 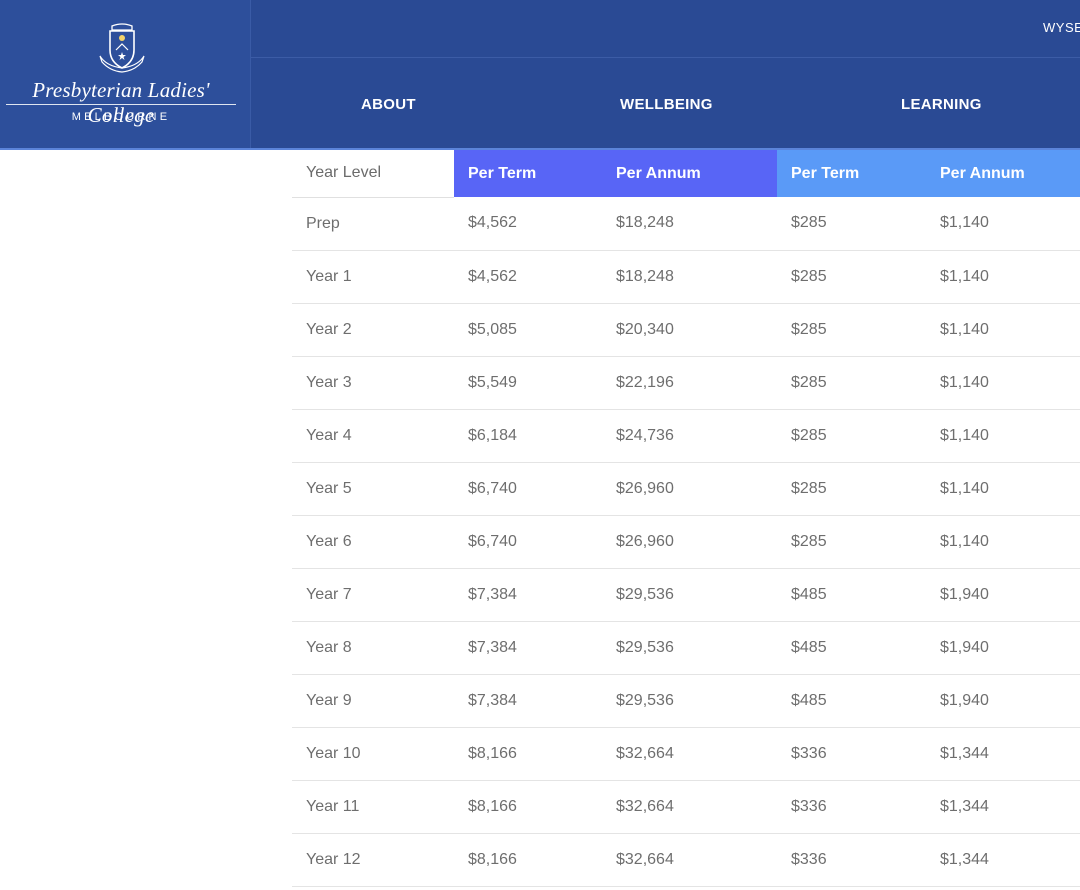 What do you see at coordinates (121, 104) in the screenshot?
I see `logo-divider` at bounding box center [121, 104].